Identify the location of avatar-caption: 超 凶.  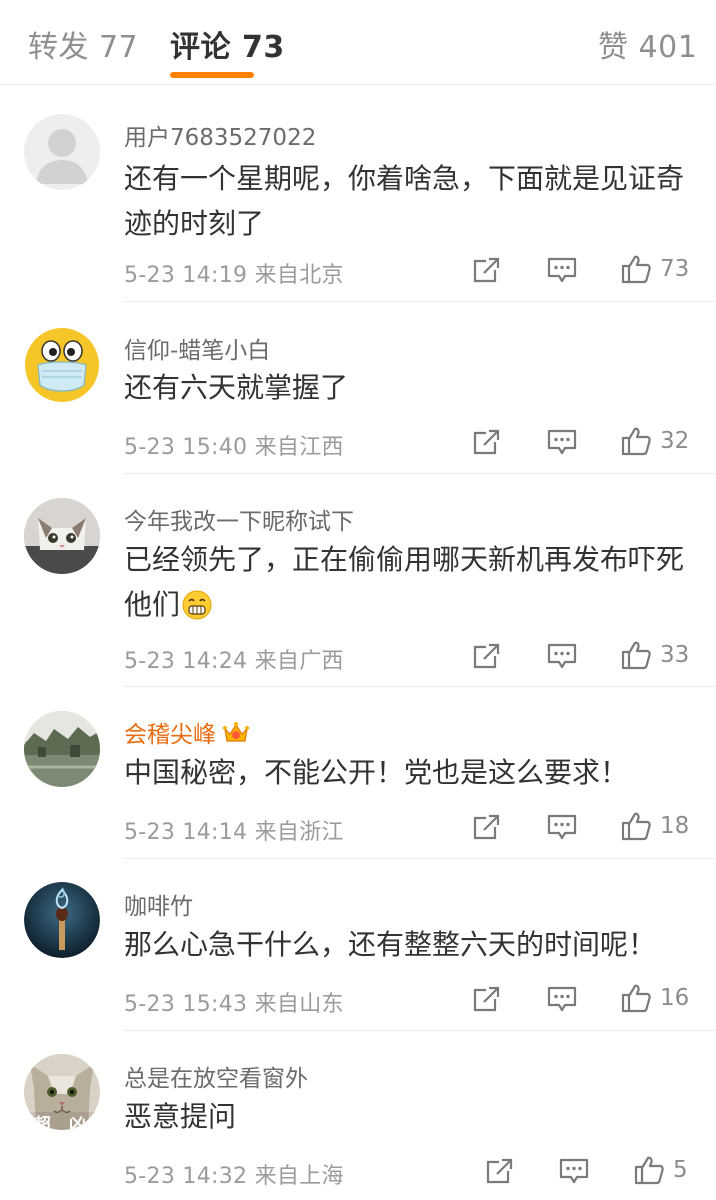
(63, 1122).